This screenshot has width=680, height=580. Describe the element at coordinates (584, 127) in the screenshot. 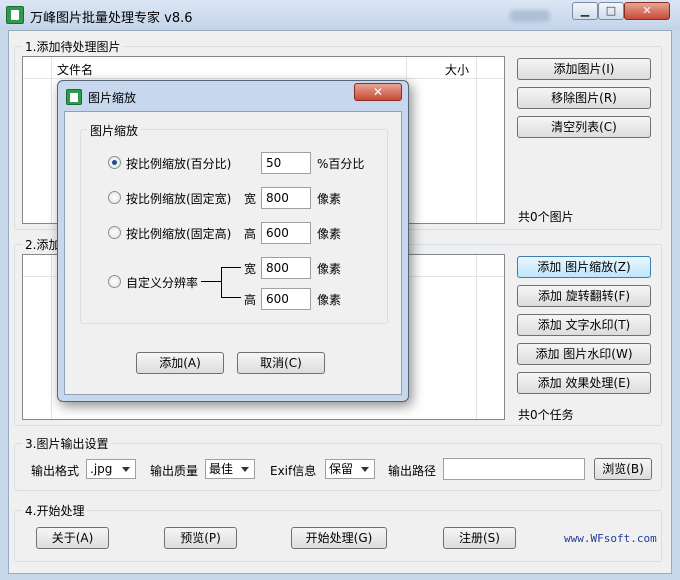

I see `clear-list-button: 清空列表(C)` at that location.